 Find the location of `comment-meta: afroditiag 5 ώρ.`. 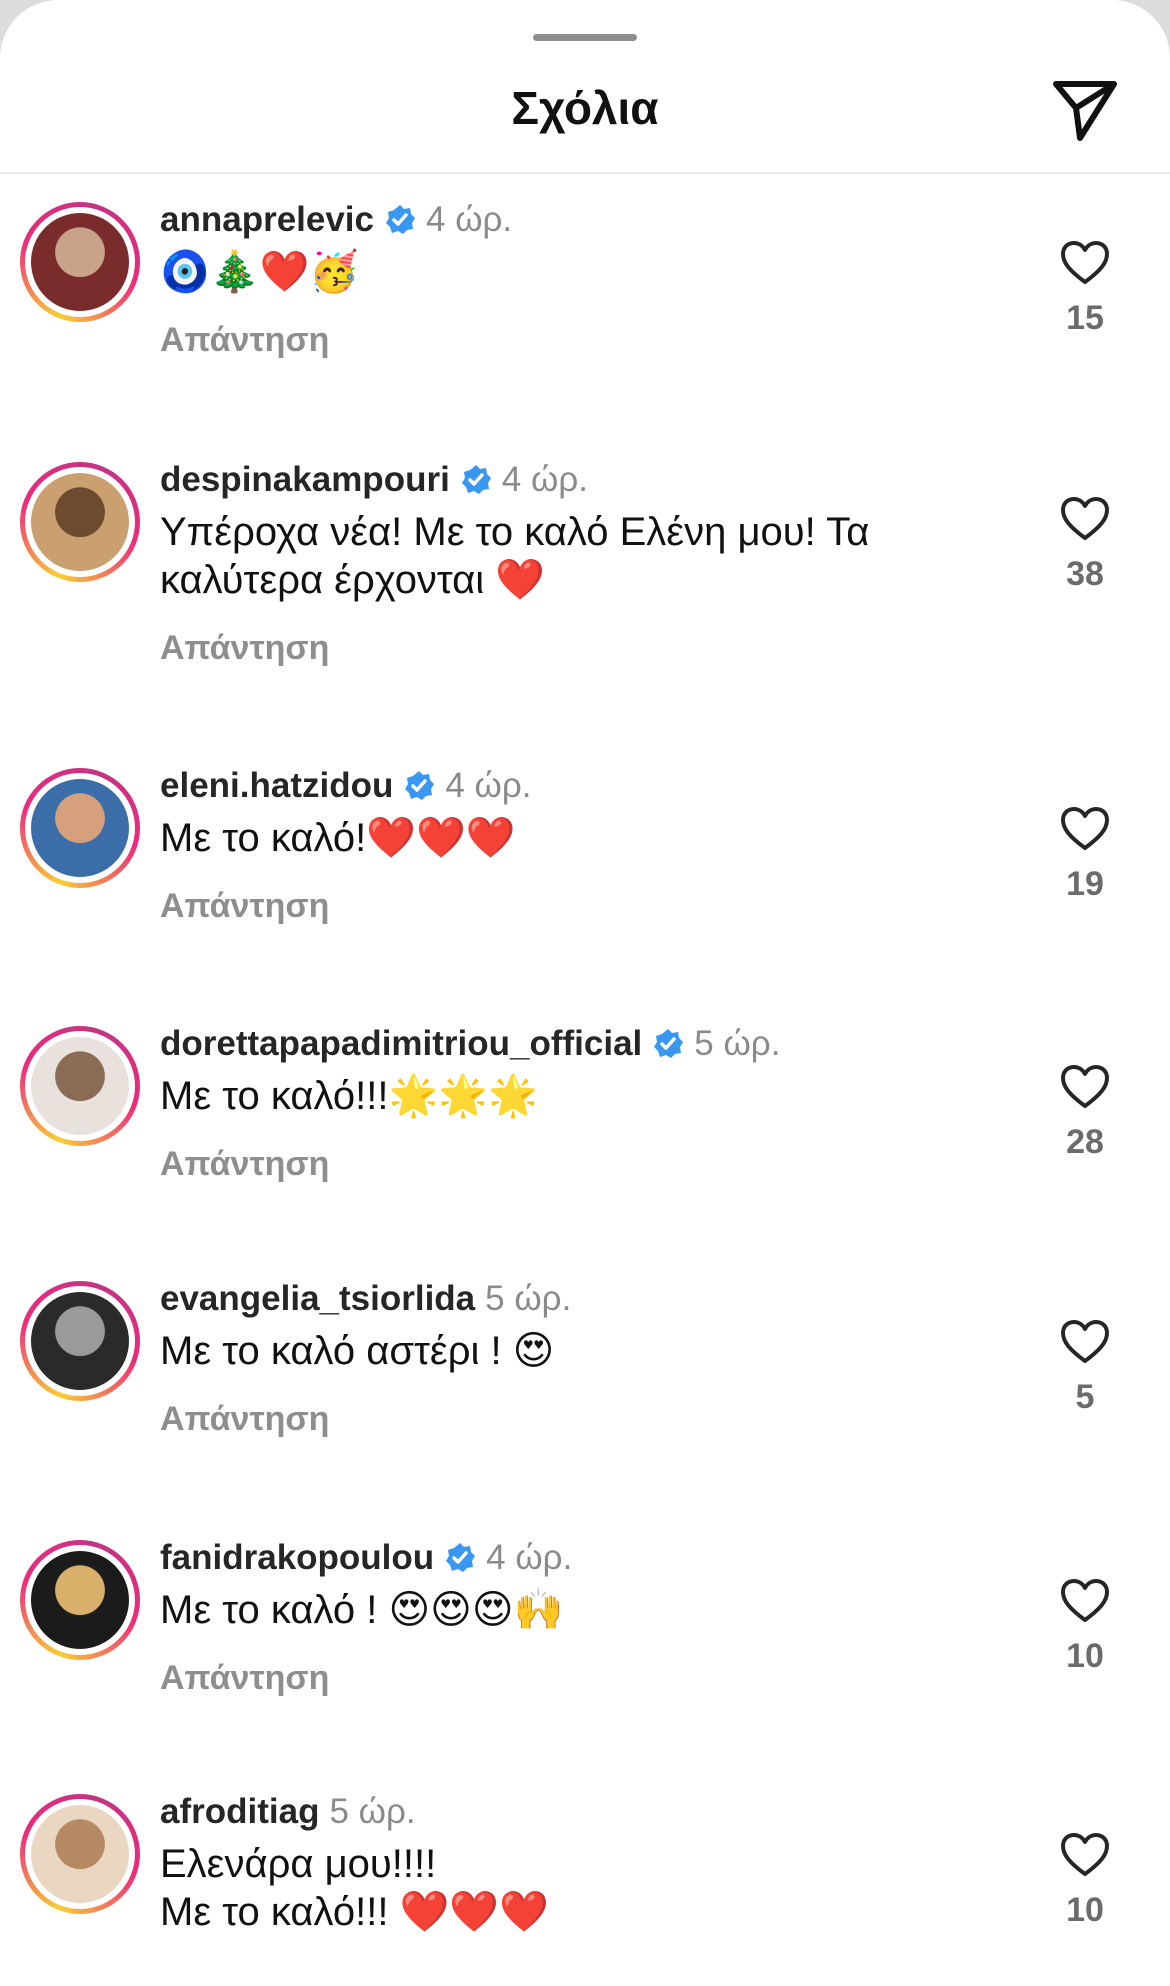

comment-meta: afroditiag 5 ώρ. is located at coordinates (288, 1812).